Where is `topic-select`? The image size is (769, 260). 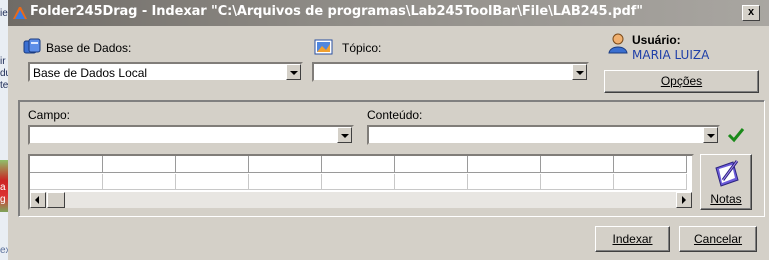
topic-select is located at coordinates (450, 72).